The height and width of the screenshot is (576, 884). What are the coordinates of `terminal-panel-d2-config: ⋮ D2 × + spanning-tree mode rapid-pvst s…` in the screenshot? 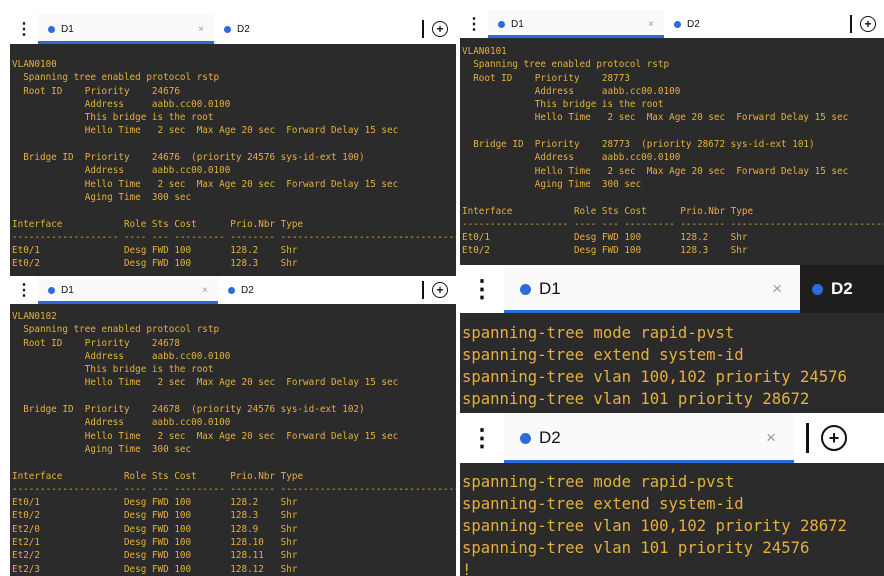 It's located at (672, 494).